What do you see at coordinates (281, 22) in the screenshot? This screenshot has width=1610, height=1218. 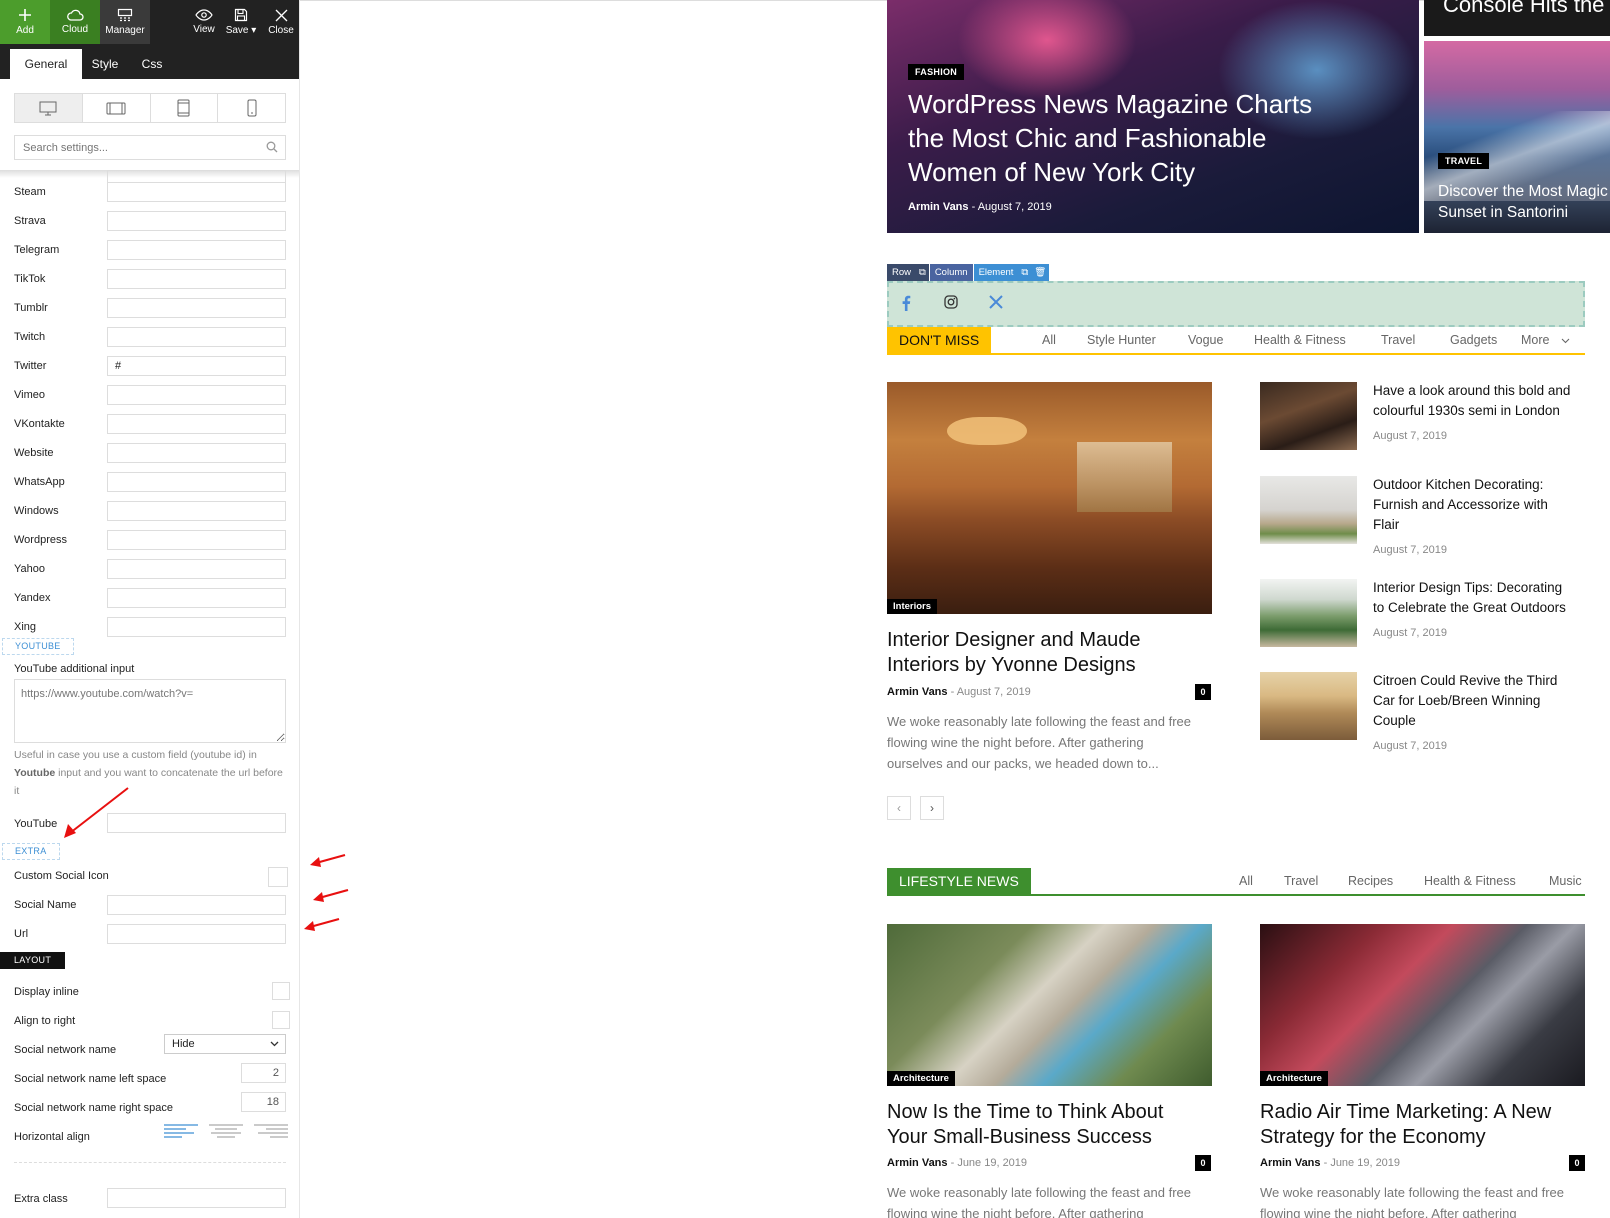 I see `close-button: Close` at bounding box center [281, 22].